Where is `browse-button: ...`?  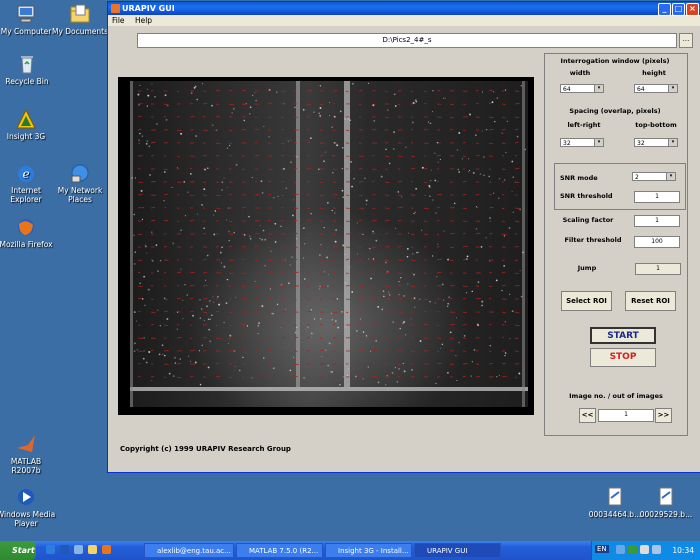
browse-button: ... is located at coordinates (686, 40).